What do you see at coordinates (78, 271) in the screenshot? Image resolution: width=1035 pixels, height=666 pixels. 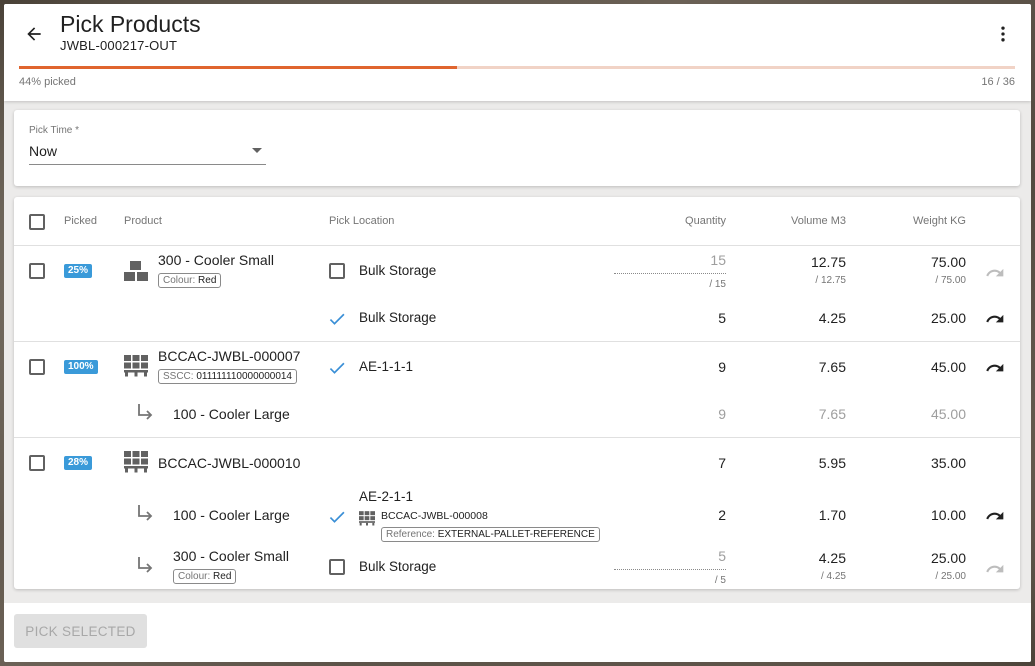 I see `picked-badge: 25%` at bounding box center [78, 271].